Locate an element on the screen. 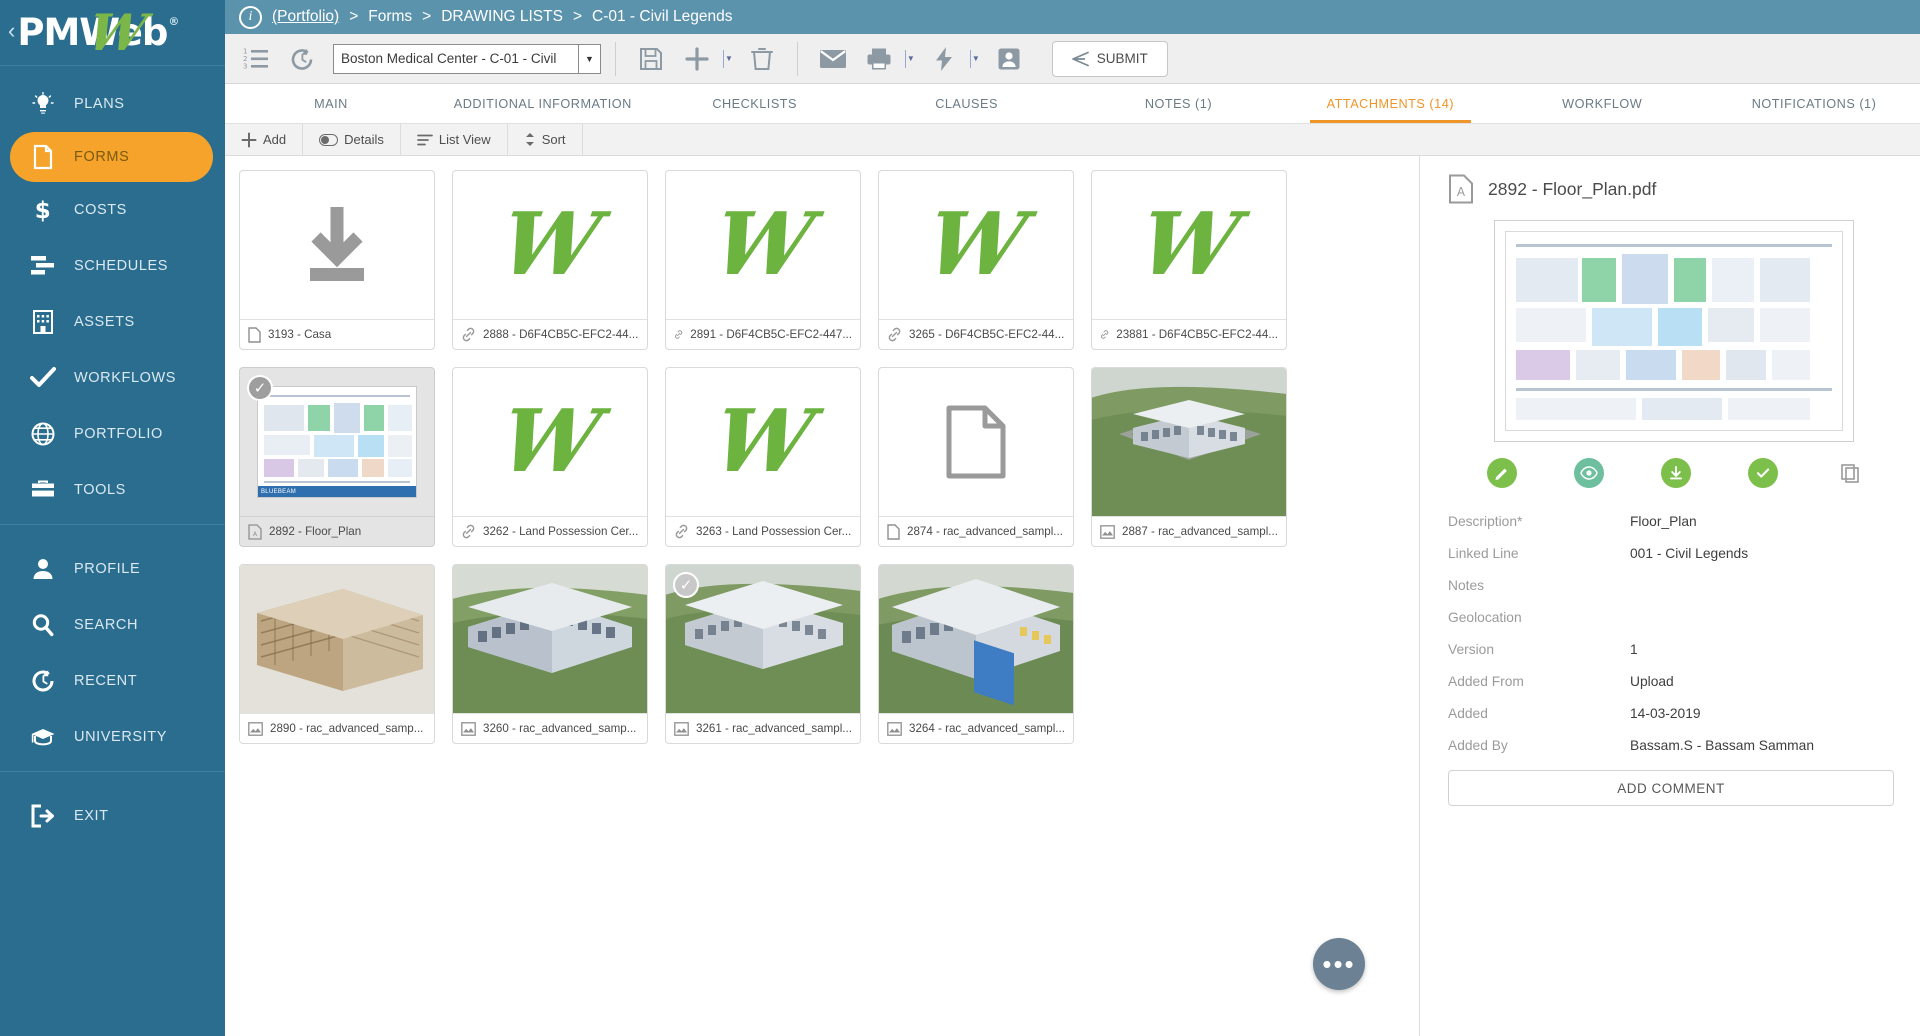 This screenshot has height=1036, width=1920. pdf-icon: A is located at coordinates (255, 531).